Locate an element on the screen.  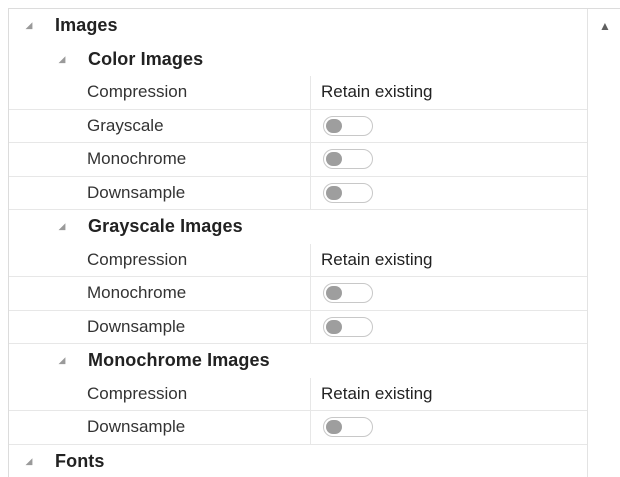
grayscale-toggle-switch is located at coordinates (348, 126).